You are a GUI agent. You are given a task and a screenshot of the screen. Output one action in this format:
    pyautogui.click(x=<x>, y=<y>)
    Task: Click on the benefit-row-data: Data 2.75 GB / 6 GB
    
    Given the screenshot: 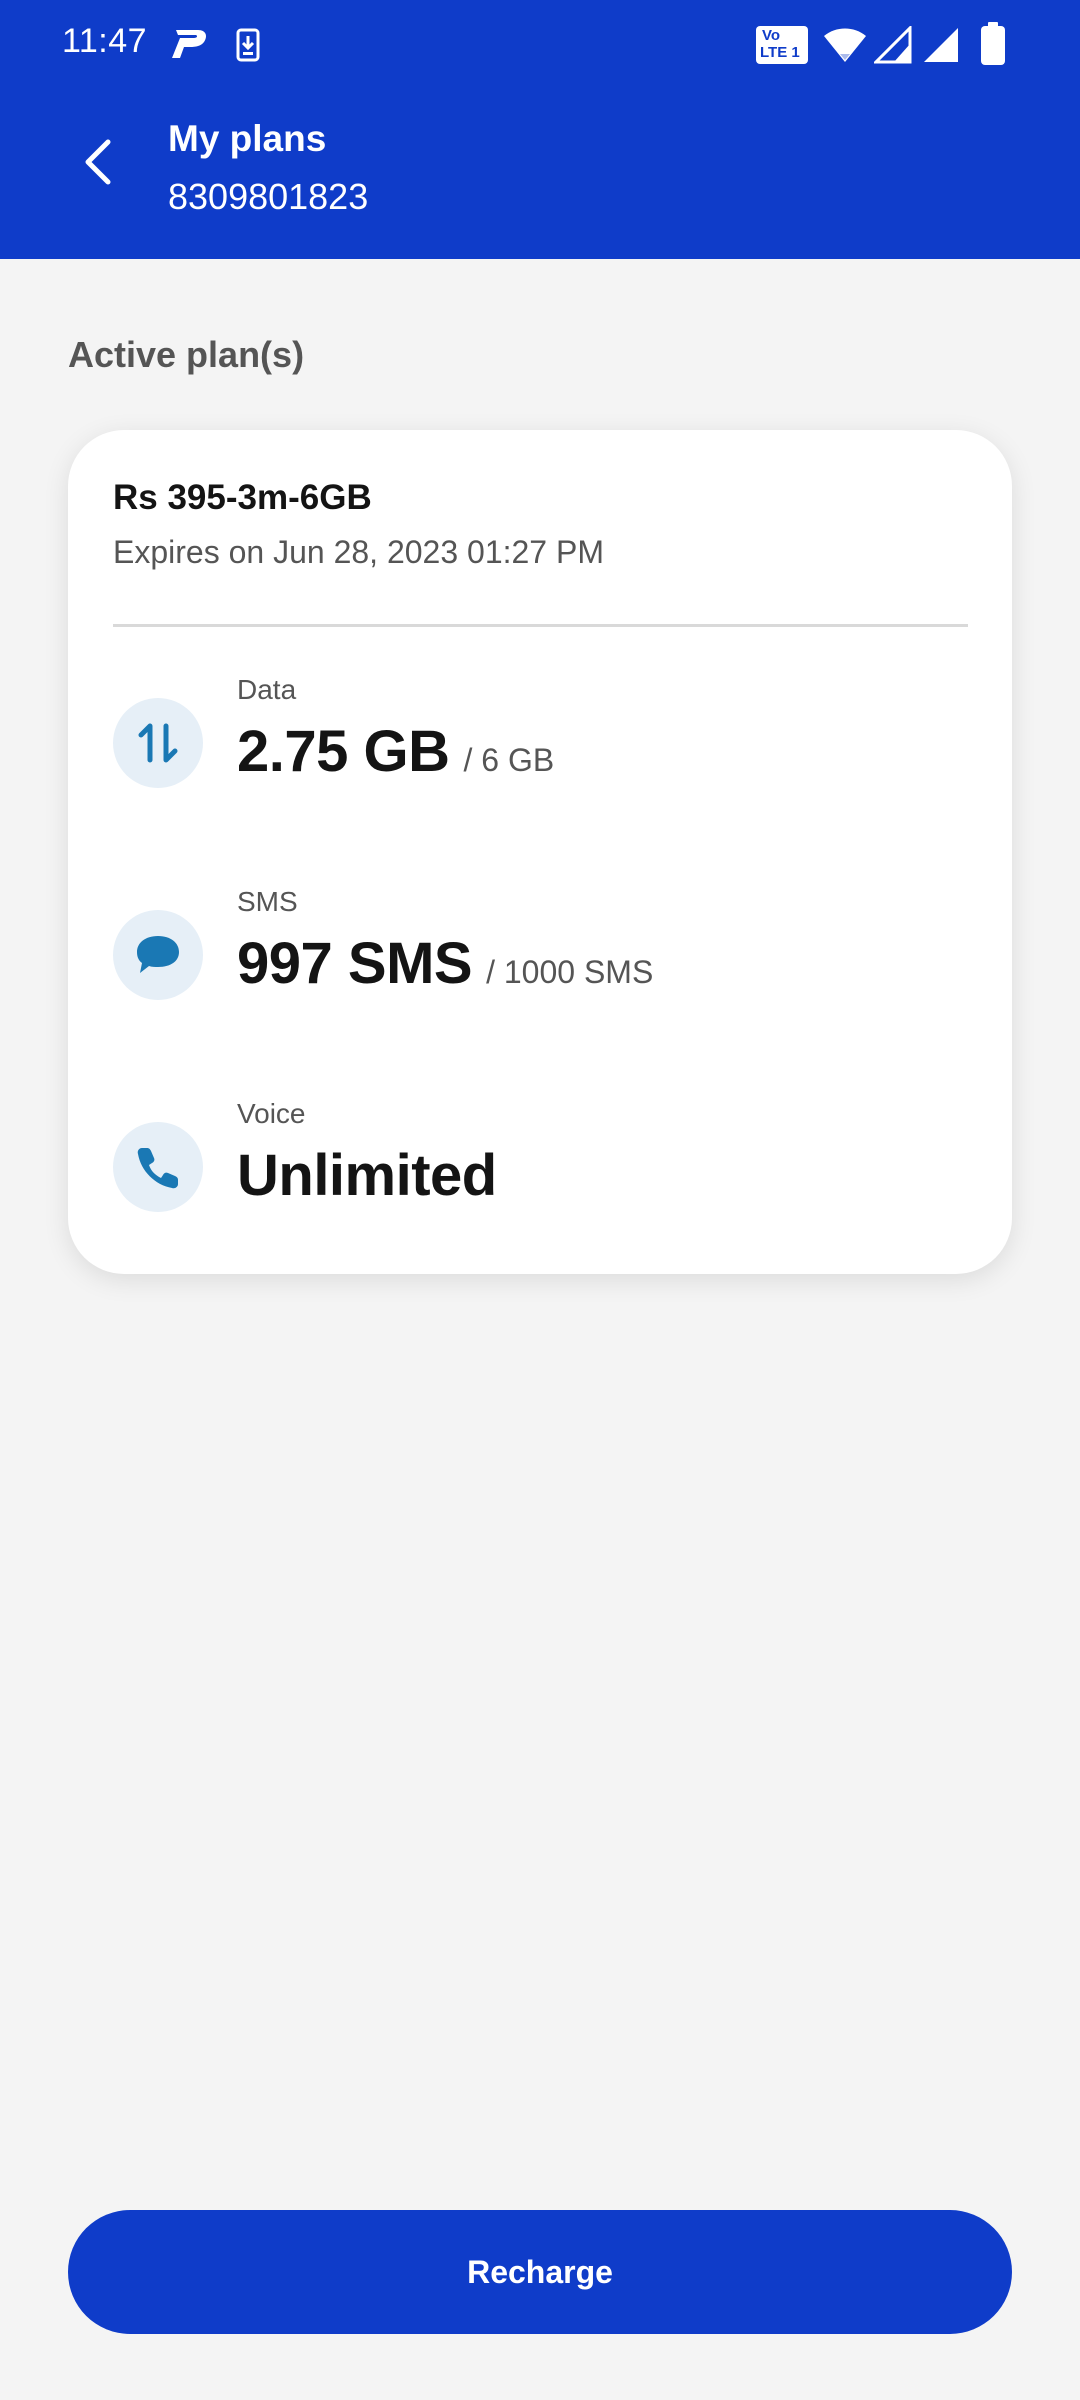 What is the action you would take?
    pyautogui.click(x=540, y=734)
    